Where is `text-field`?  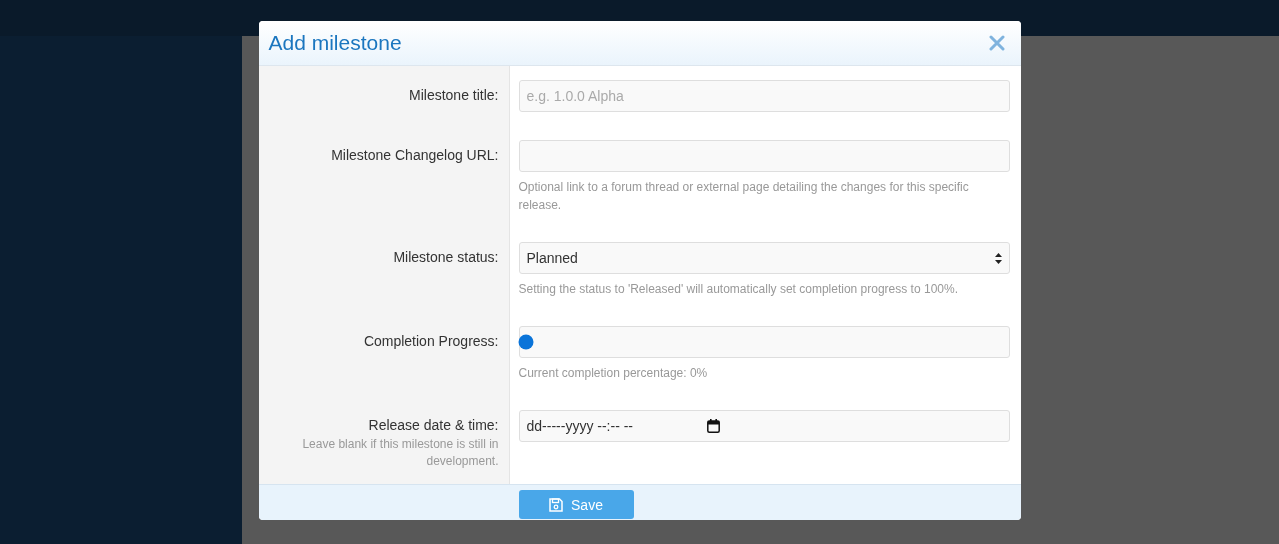
text-field is located at coordinates (764, 156).